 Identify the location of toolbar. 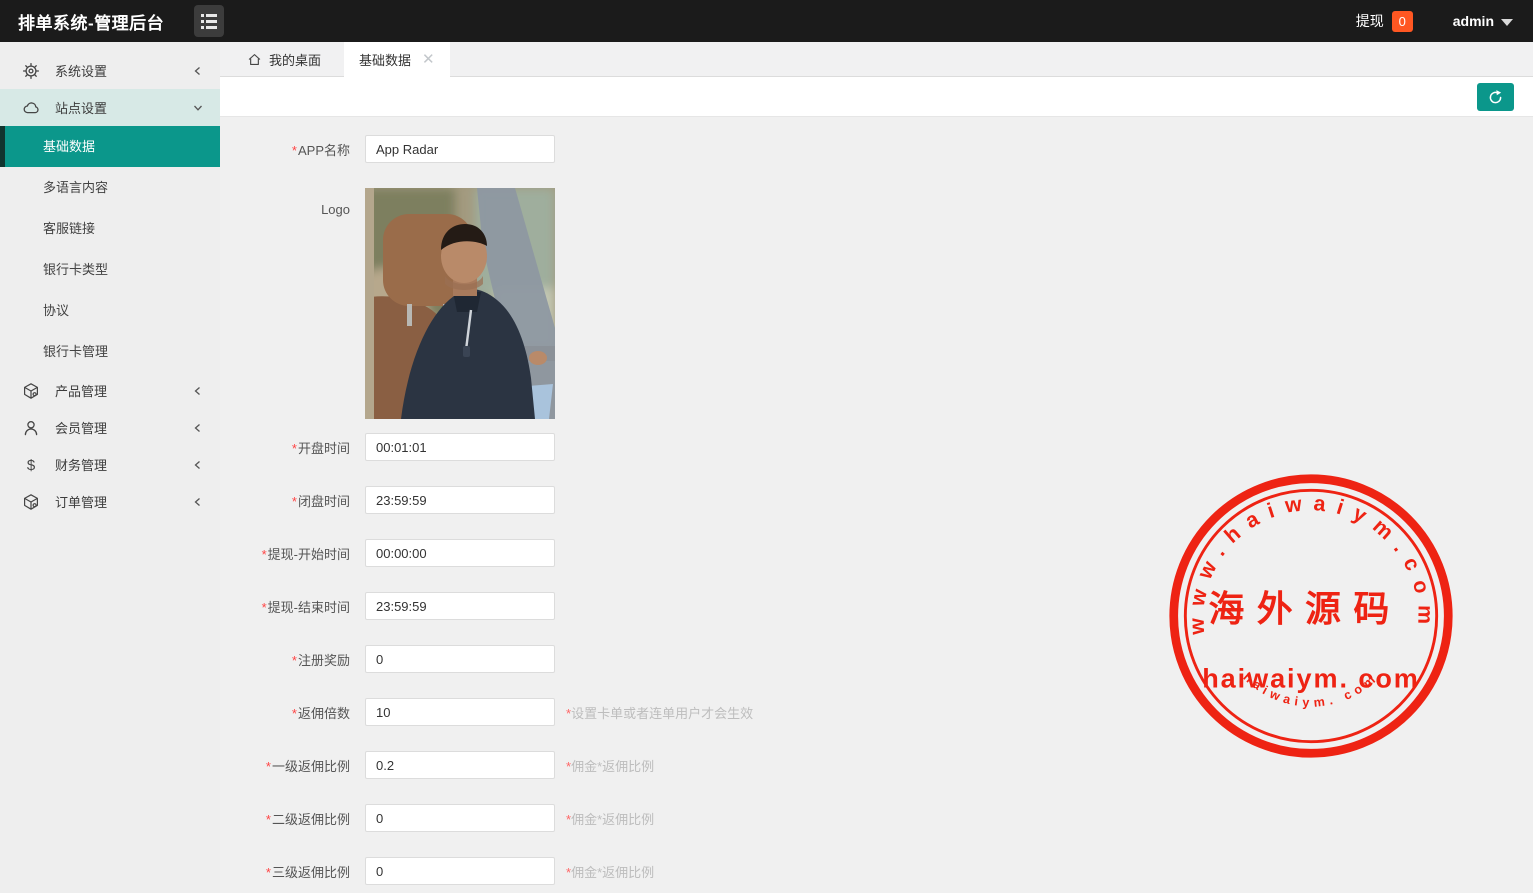
(876, 97).